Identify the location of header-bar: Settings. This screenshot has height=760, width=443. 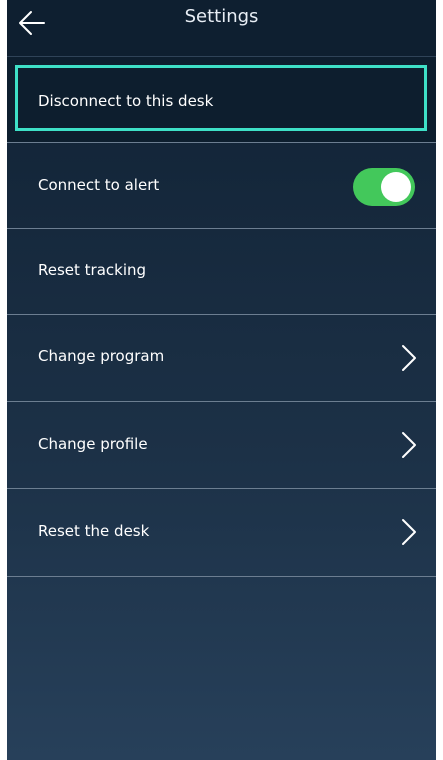
(221, 28).